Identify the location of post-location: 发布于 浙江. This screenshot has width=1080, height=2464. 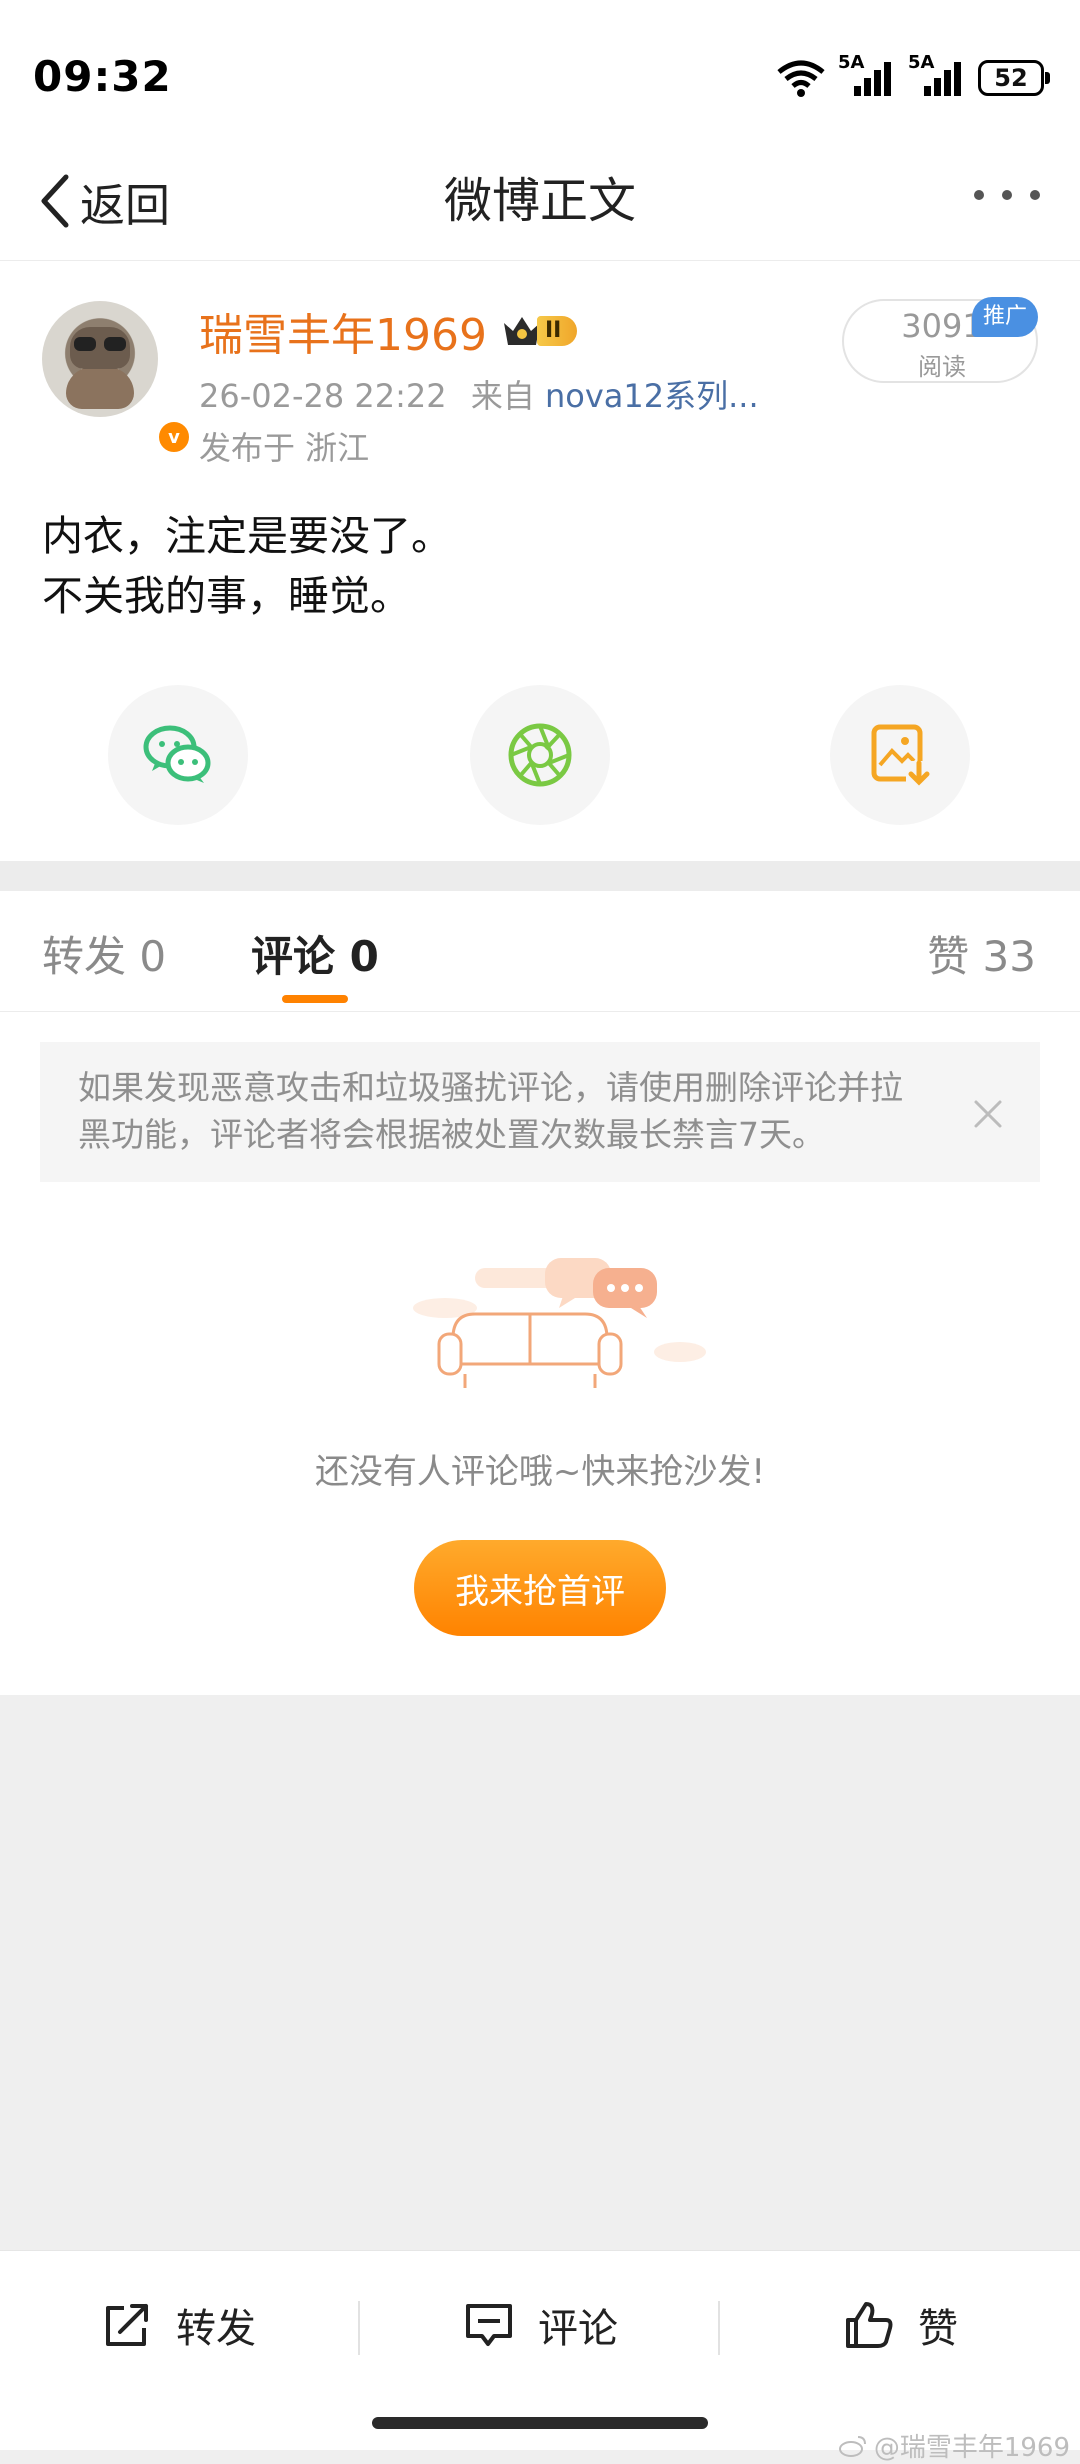
(284, 448).